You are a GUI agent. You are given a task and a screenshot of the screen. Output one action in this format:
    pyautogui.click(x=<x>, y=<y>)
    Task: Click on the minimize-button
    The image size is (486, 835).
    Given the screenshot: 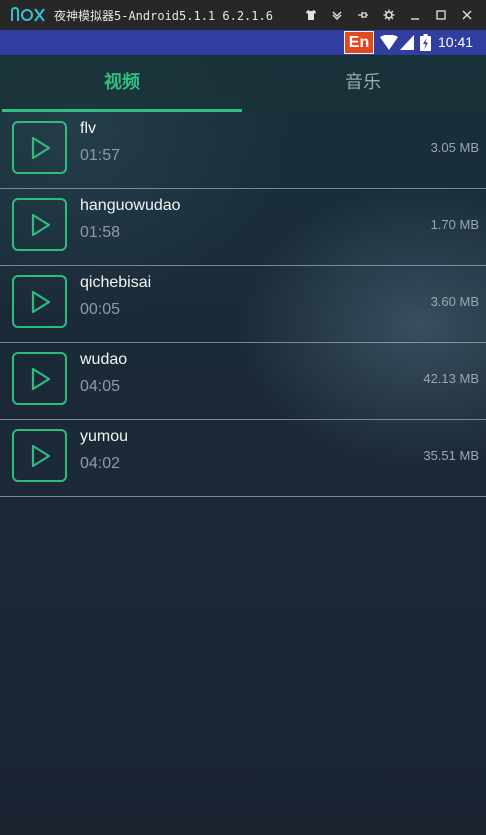 What is the action you would take?
    pyautogui.click(x=415, y=15)
    